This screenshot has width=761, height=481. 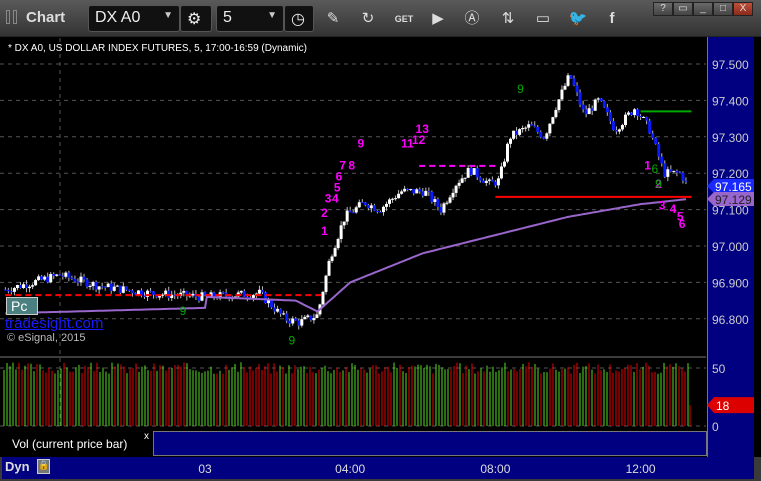 I want to click on time-axis: 03 04:00 08:00 12:00, so click(x=378, y=468).